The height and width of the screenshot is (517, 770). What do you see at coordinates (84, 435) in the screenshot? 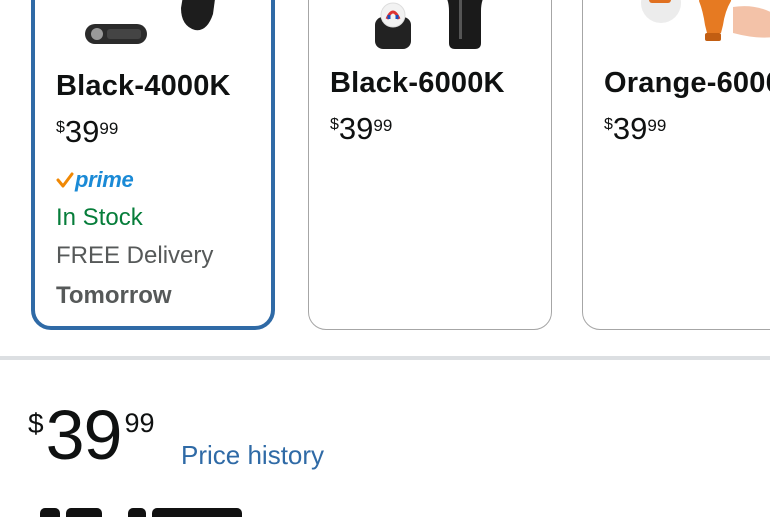
I see `price-whole: 39` at bounding box center [84, 435].